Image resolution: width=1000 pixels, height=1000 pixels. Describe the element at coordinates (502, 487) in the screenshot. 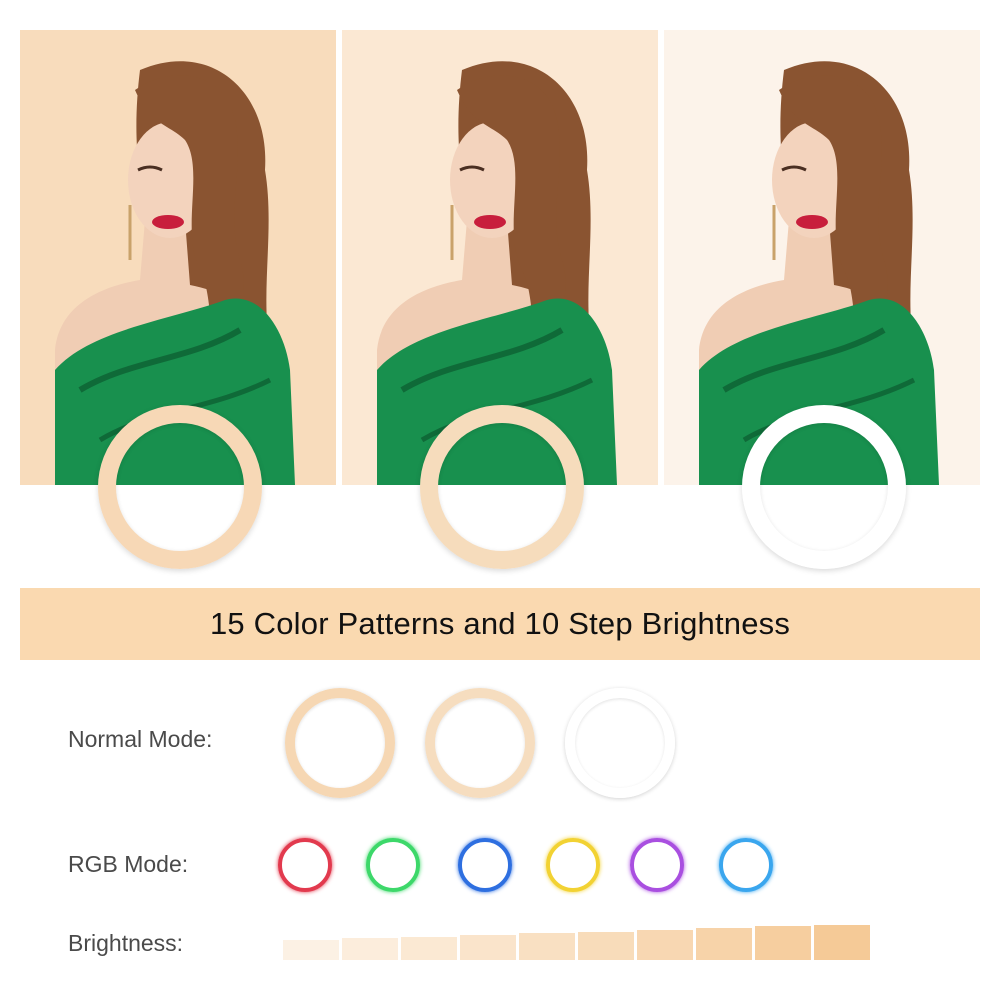

I see `ring-light-neutral` at that location.